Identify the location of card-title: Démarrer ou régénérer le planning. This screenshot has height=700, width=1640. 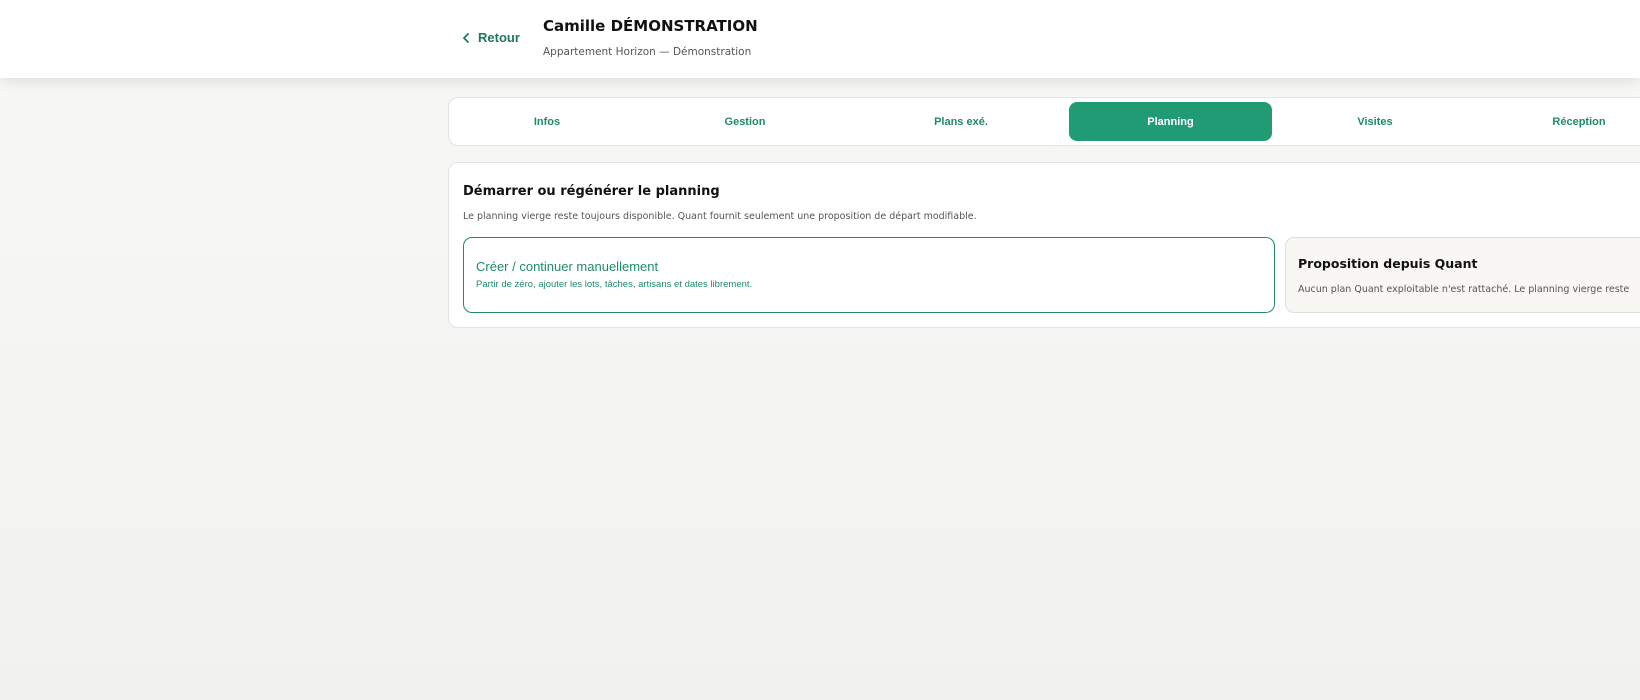
(591, 191).